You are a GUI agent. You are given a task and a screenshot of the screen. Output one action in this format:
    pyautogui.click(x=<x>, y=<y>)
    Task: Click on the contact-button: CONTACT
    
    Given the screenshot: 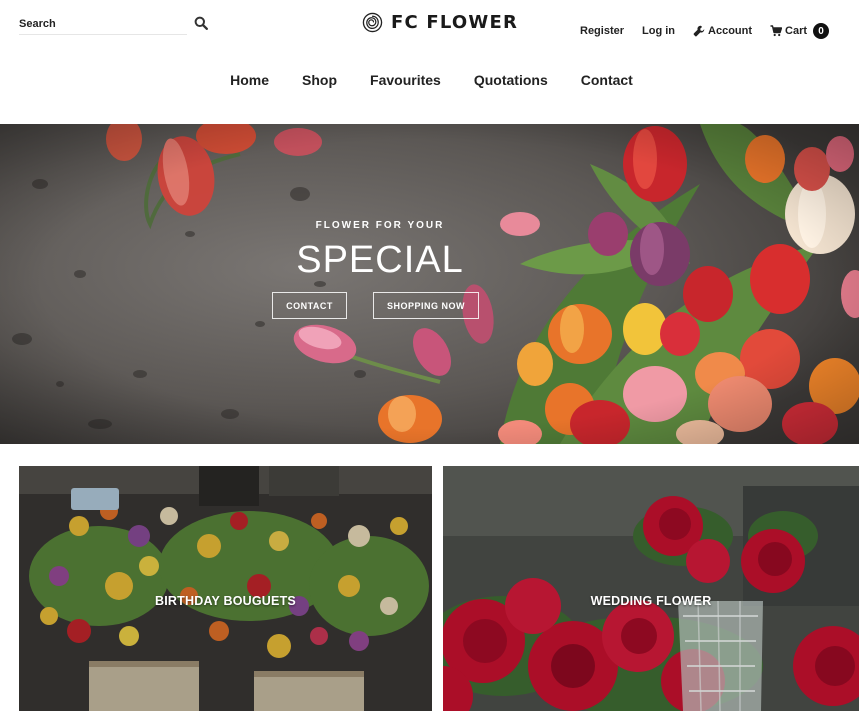 What is the action you would take?
    pyautogui.click(x=309, y=305)
    